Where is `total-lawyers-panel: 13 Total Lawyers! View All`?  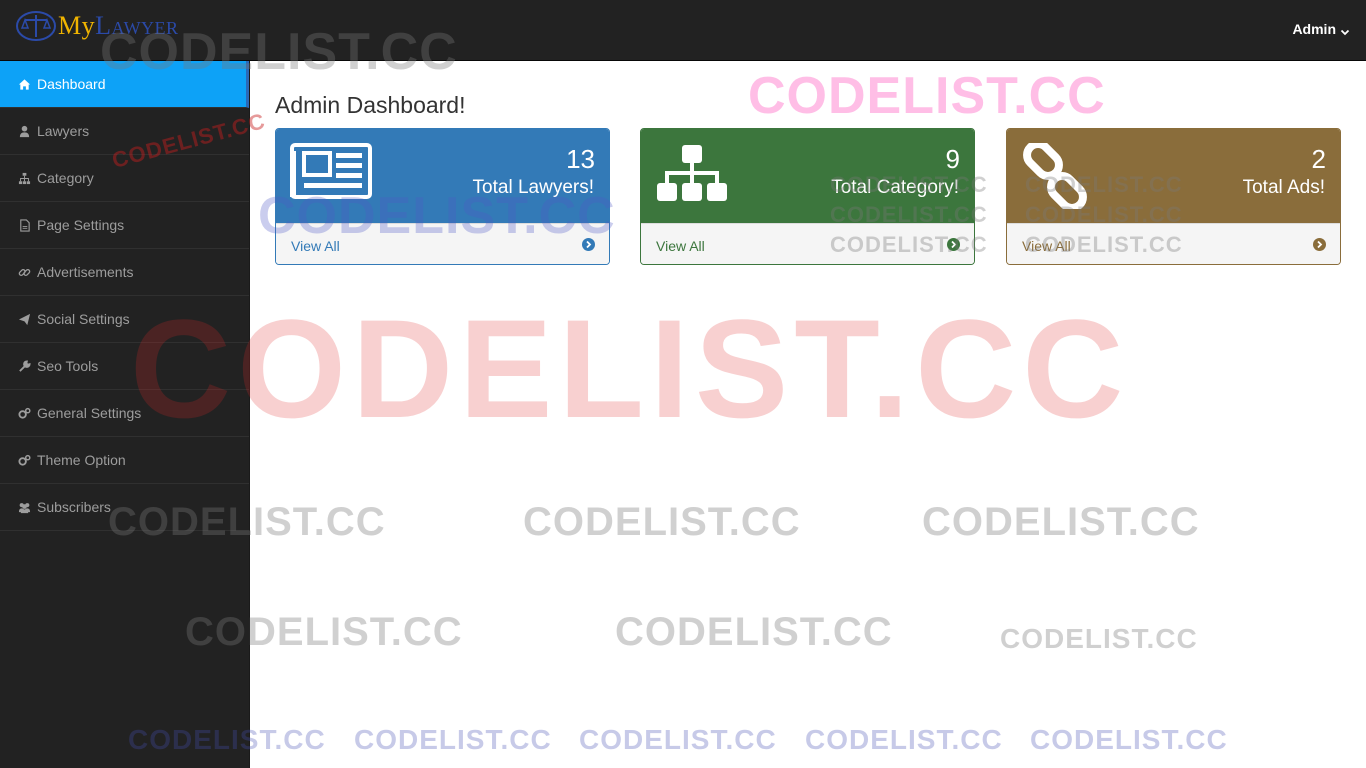
total-lawyers-panel: 13 Total Lawyers! View All is located at coordinates (442, 196).